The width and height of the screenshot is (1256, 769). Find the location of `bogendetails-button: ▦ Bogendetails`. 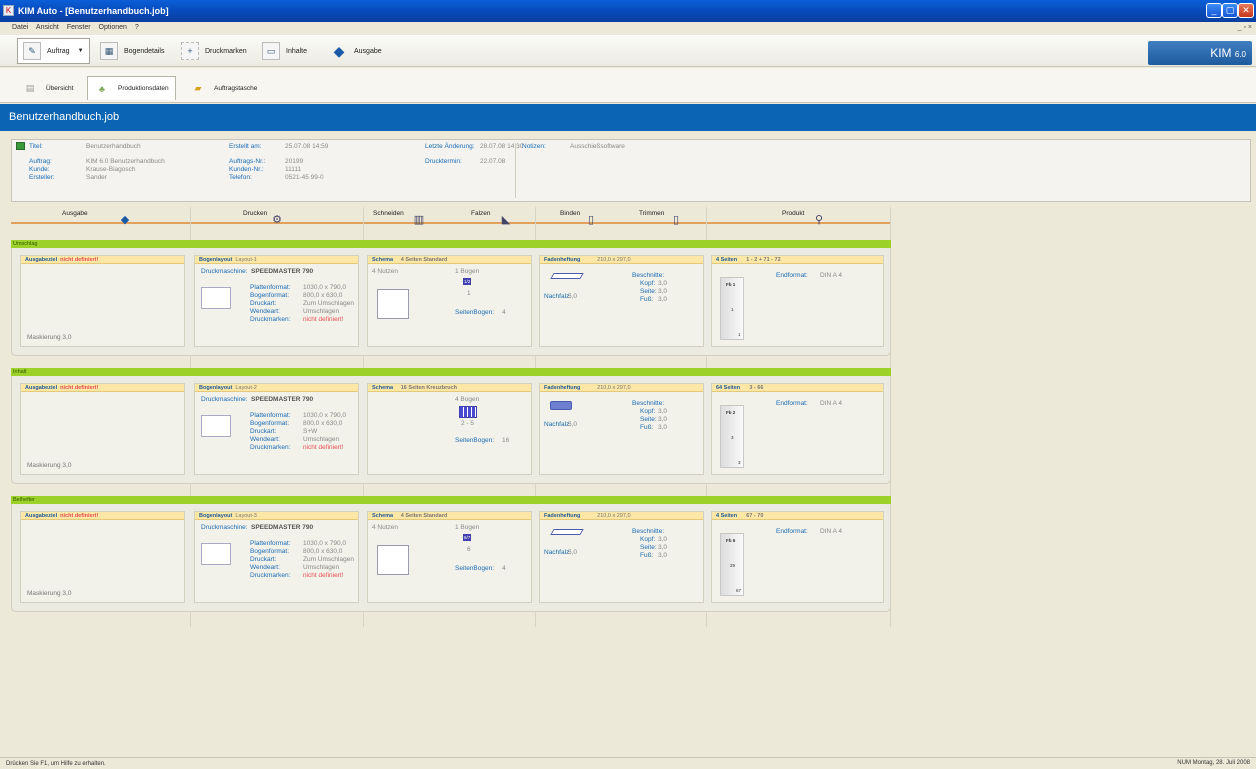

bogendetails-button: ▦ Bogendetails is located at coordinates (132, 51).